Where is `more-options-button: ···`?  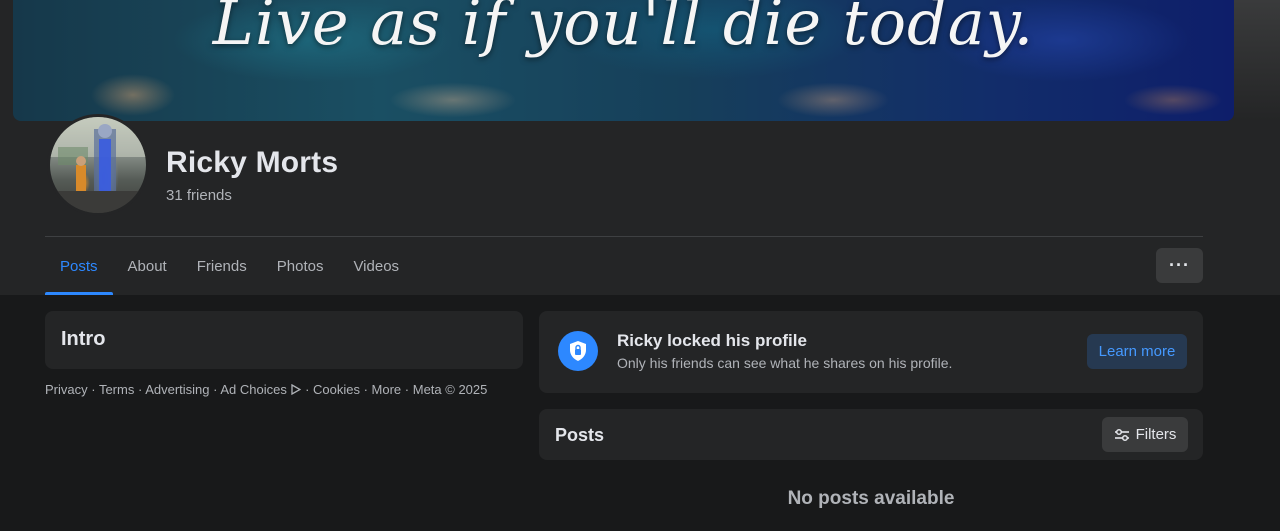
more-options-button: ··· is located at coordinates (1179, 265).